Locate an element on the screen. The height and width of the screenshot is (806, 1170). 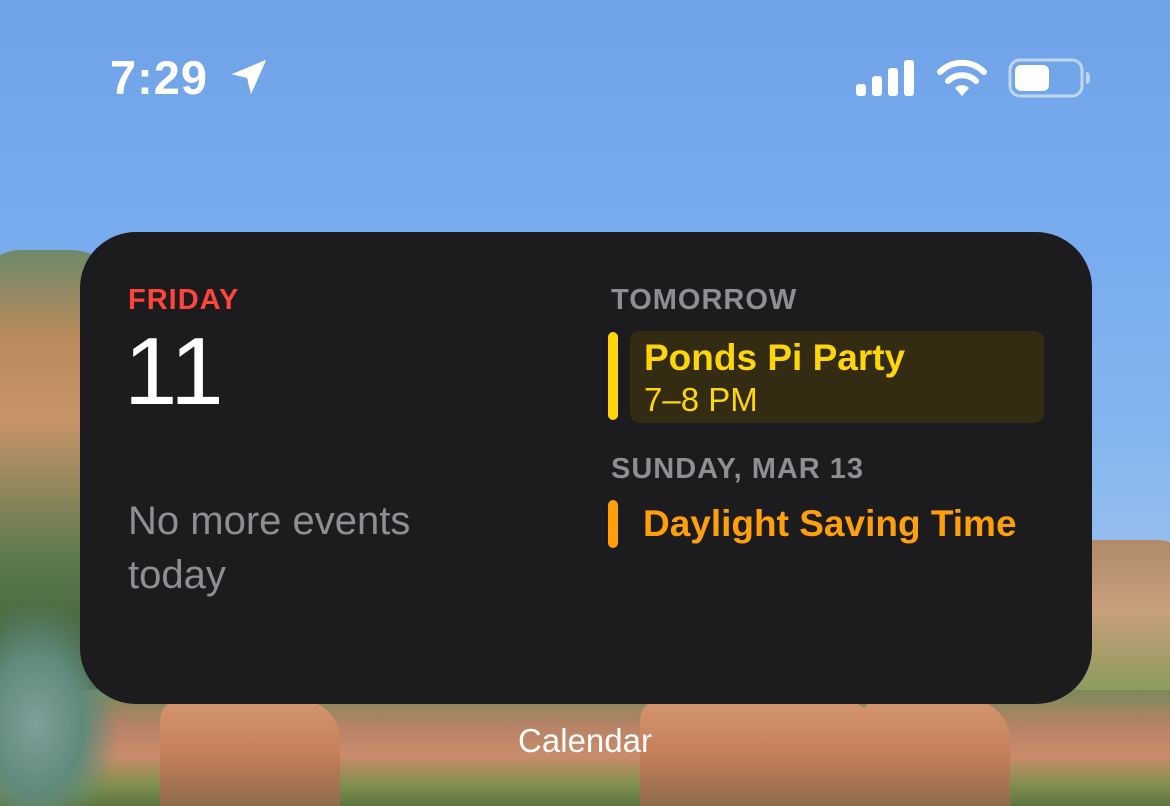
event-daylight-saving-time: Daylight Saving Time is located at coordinates (830, 524).